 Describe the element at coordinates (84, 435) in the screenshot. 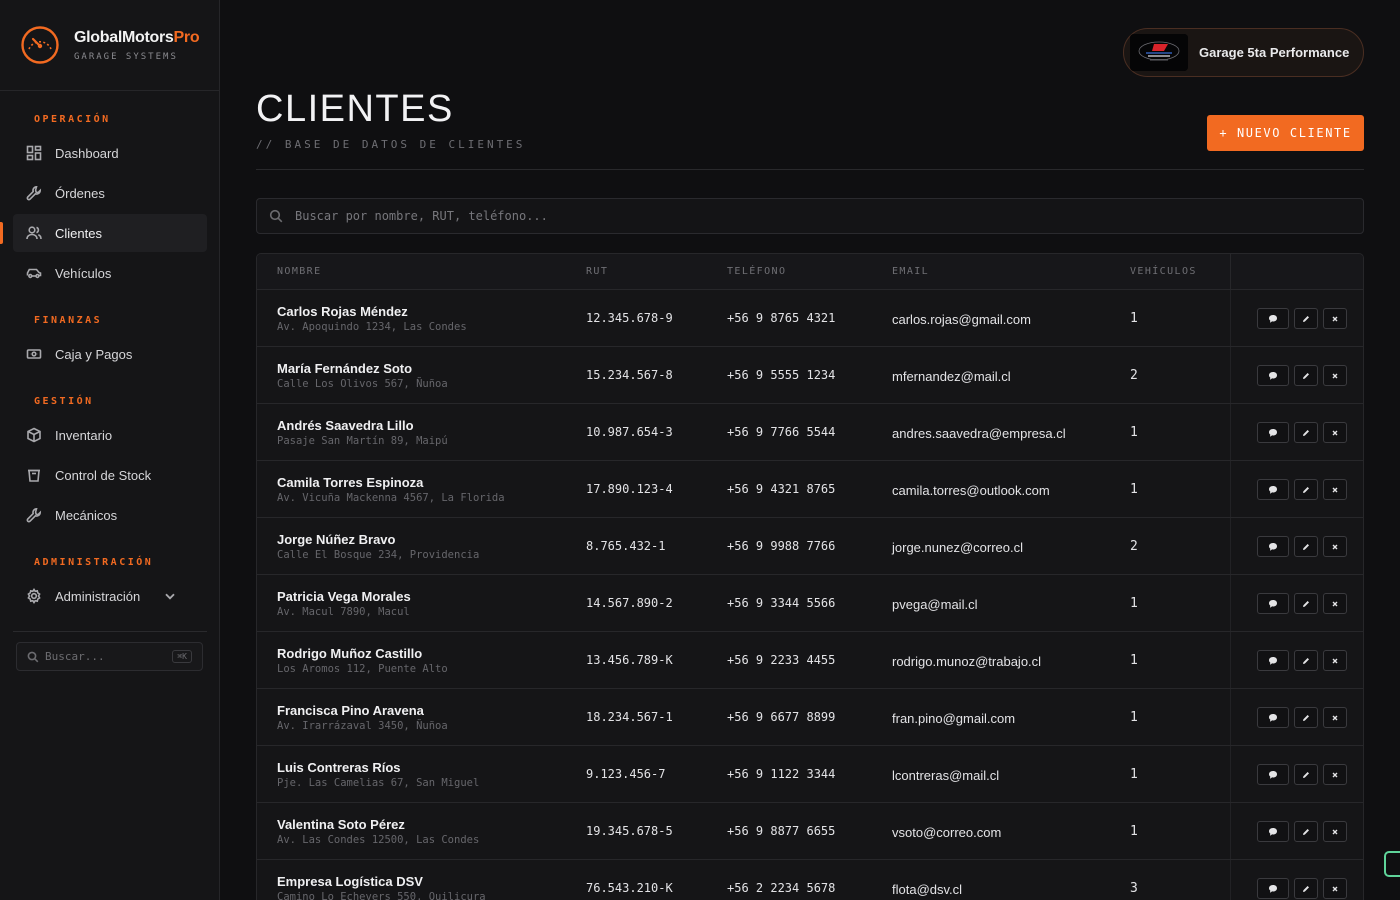

I see `sidebar-item-label: Inventario` at that location.